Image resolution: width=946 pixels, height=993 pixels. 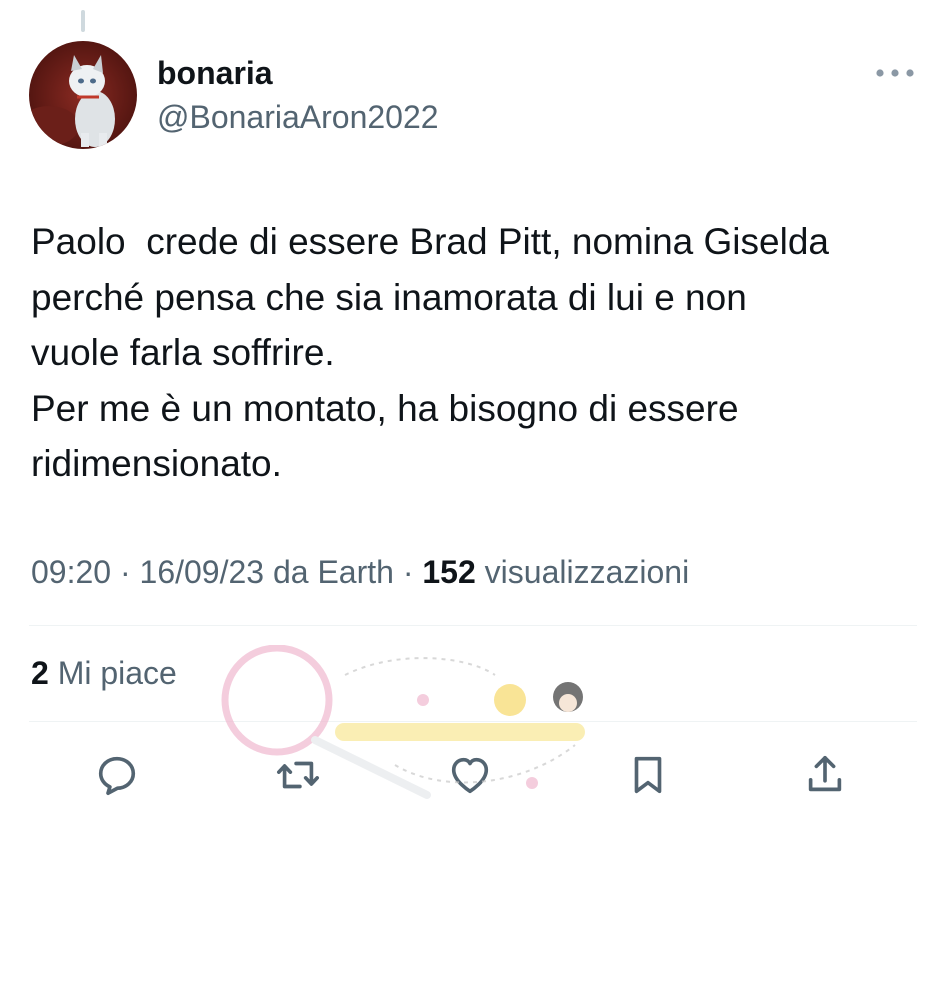 I want to click on avatar, so click(x=83, y=95).